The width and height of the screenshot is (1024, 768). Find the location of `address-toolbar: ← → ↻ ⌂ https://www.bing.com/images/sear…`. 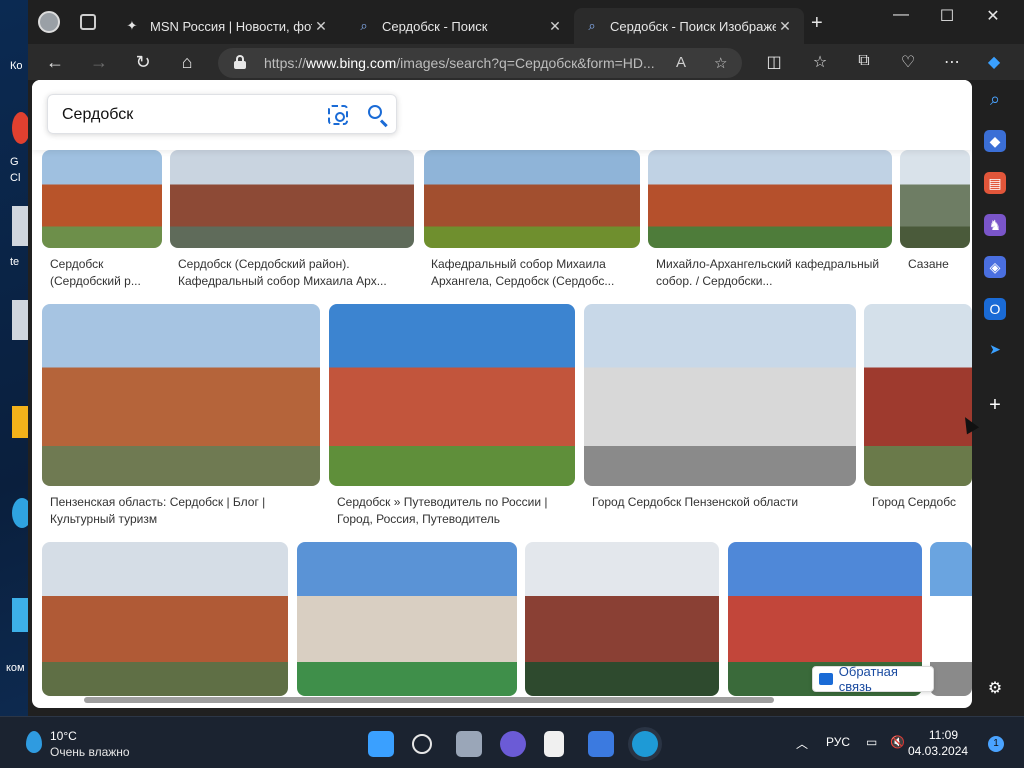

address-toolbar: ← → ↻ ⌂ https://www.bing.com/images/sear… is located at coordinates (526, 62).